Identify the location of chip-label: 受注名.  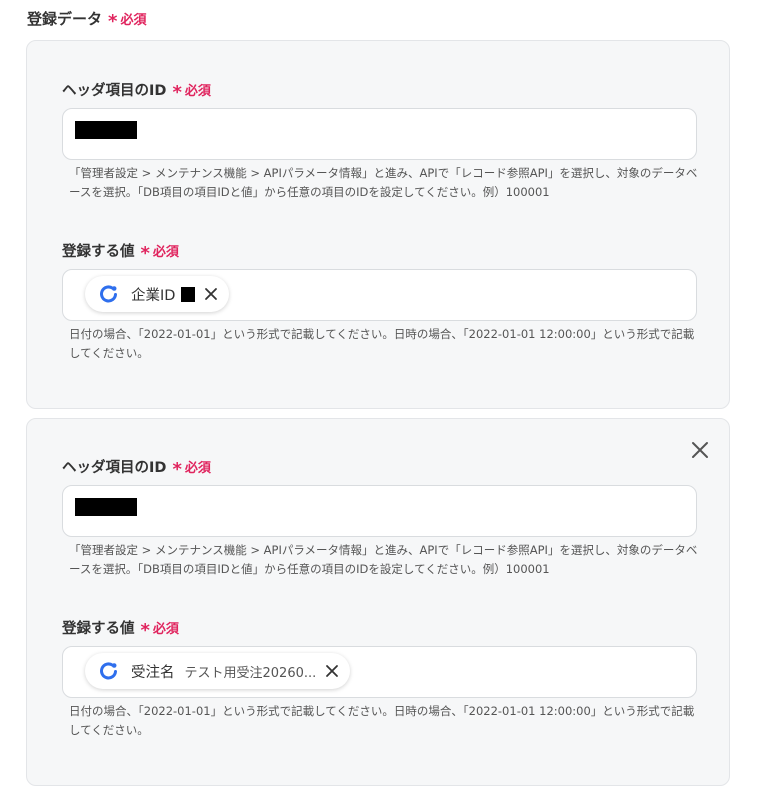
(153, 672).